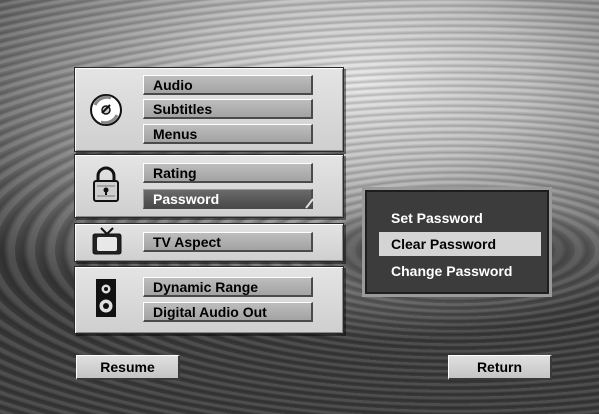 The width and height of the screenshot is (599, 414). Describe the element at coordinates (228, 134) in the screenshot. I see `menus-button: Menus` at that location.